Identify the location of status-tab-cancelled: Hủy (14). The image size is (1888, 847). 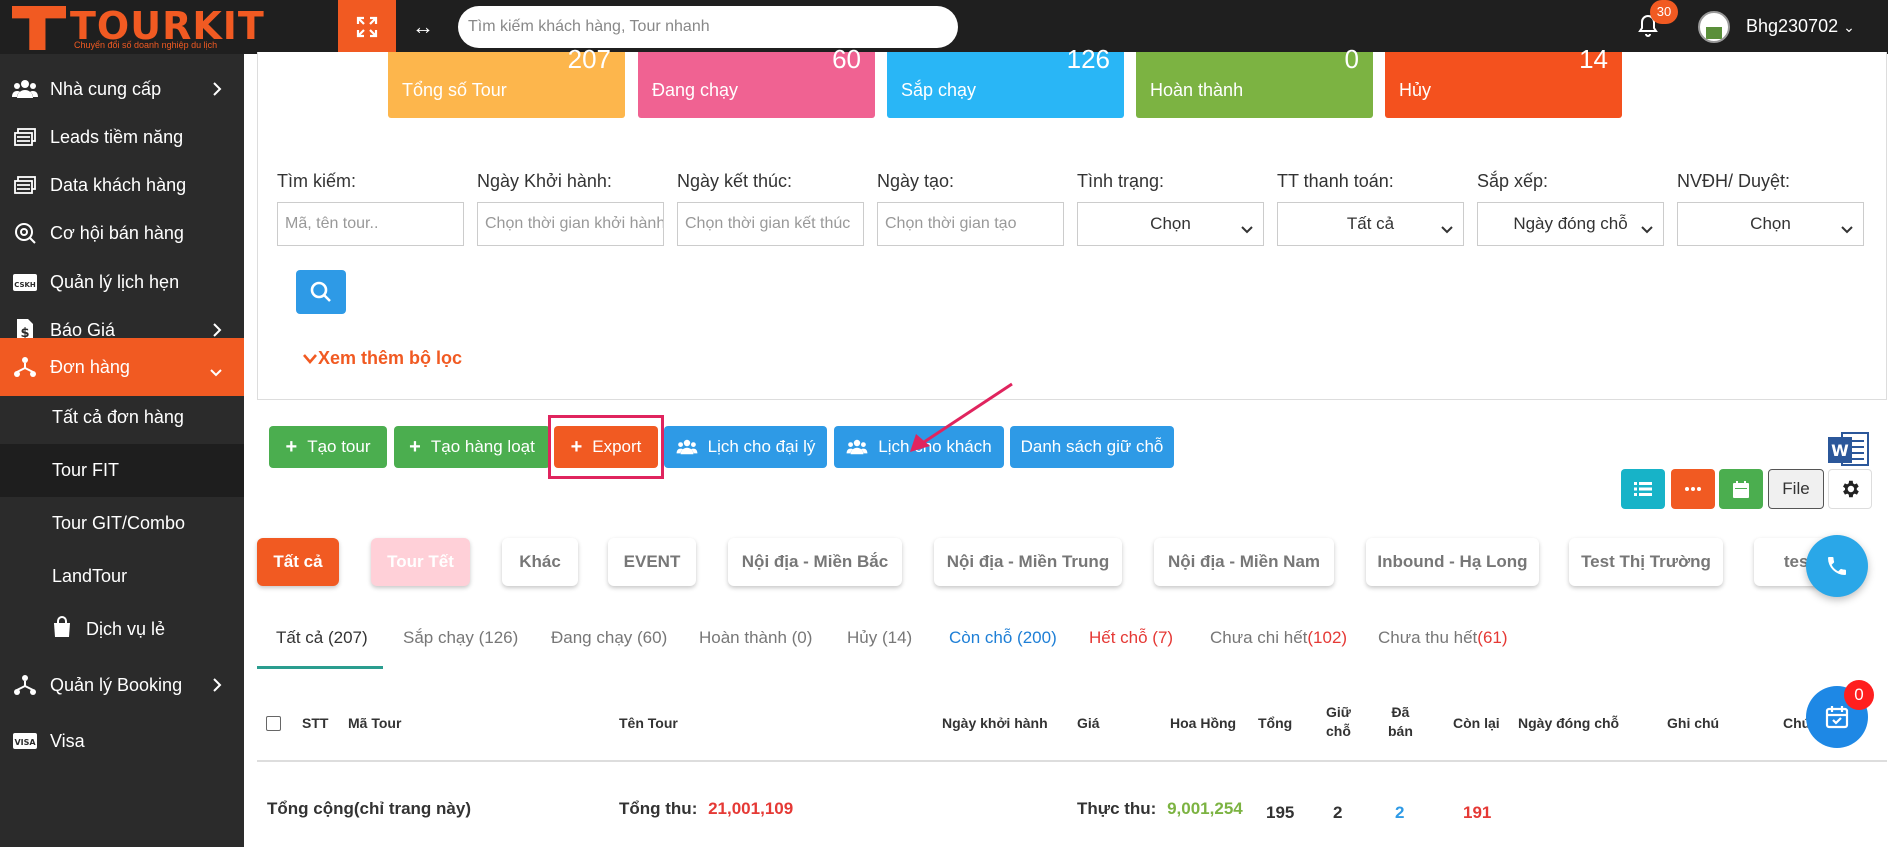
(879, 638).